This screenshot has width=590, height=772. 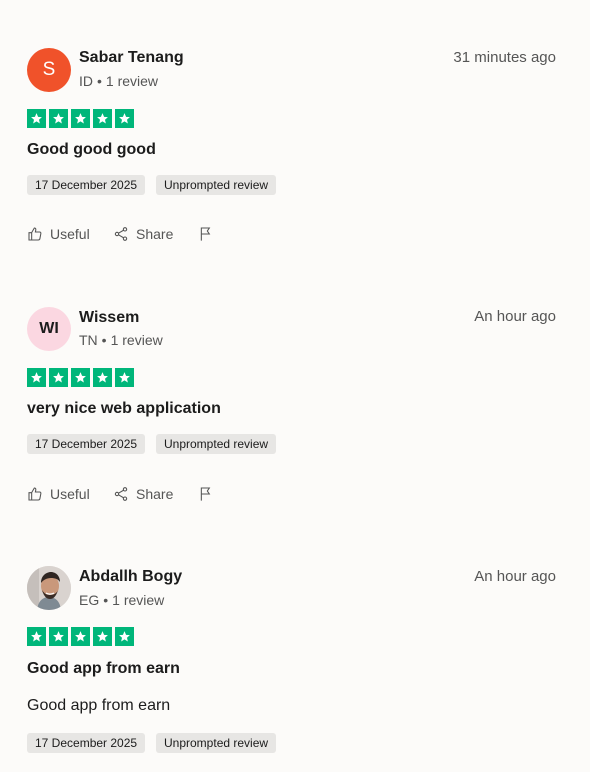 I want to click on review-body: Good app from earn, so click(x=99, y=705).